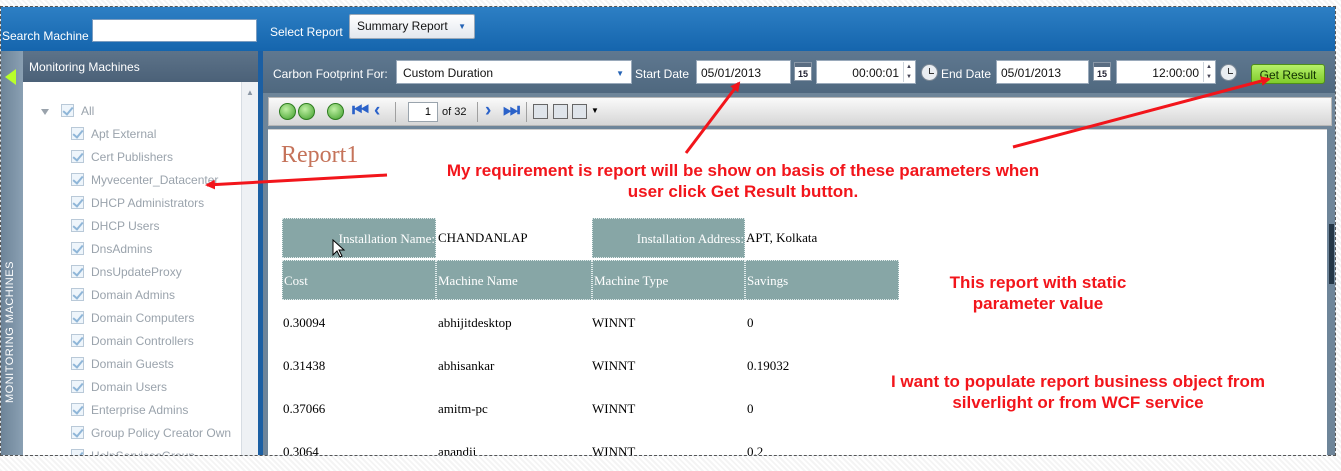 This screenshot has height=471, width=1341. What do you see at coordinates (296, 181) in the screenshot?
I see `arrow-to-tree` at bounding box center [296, 181].